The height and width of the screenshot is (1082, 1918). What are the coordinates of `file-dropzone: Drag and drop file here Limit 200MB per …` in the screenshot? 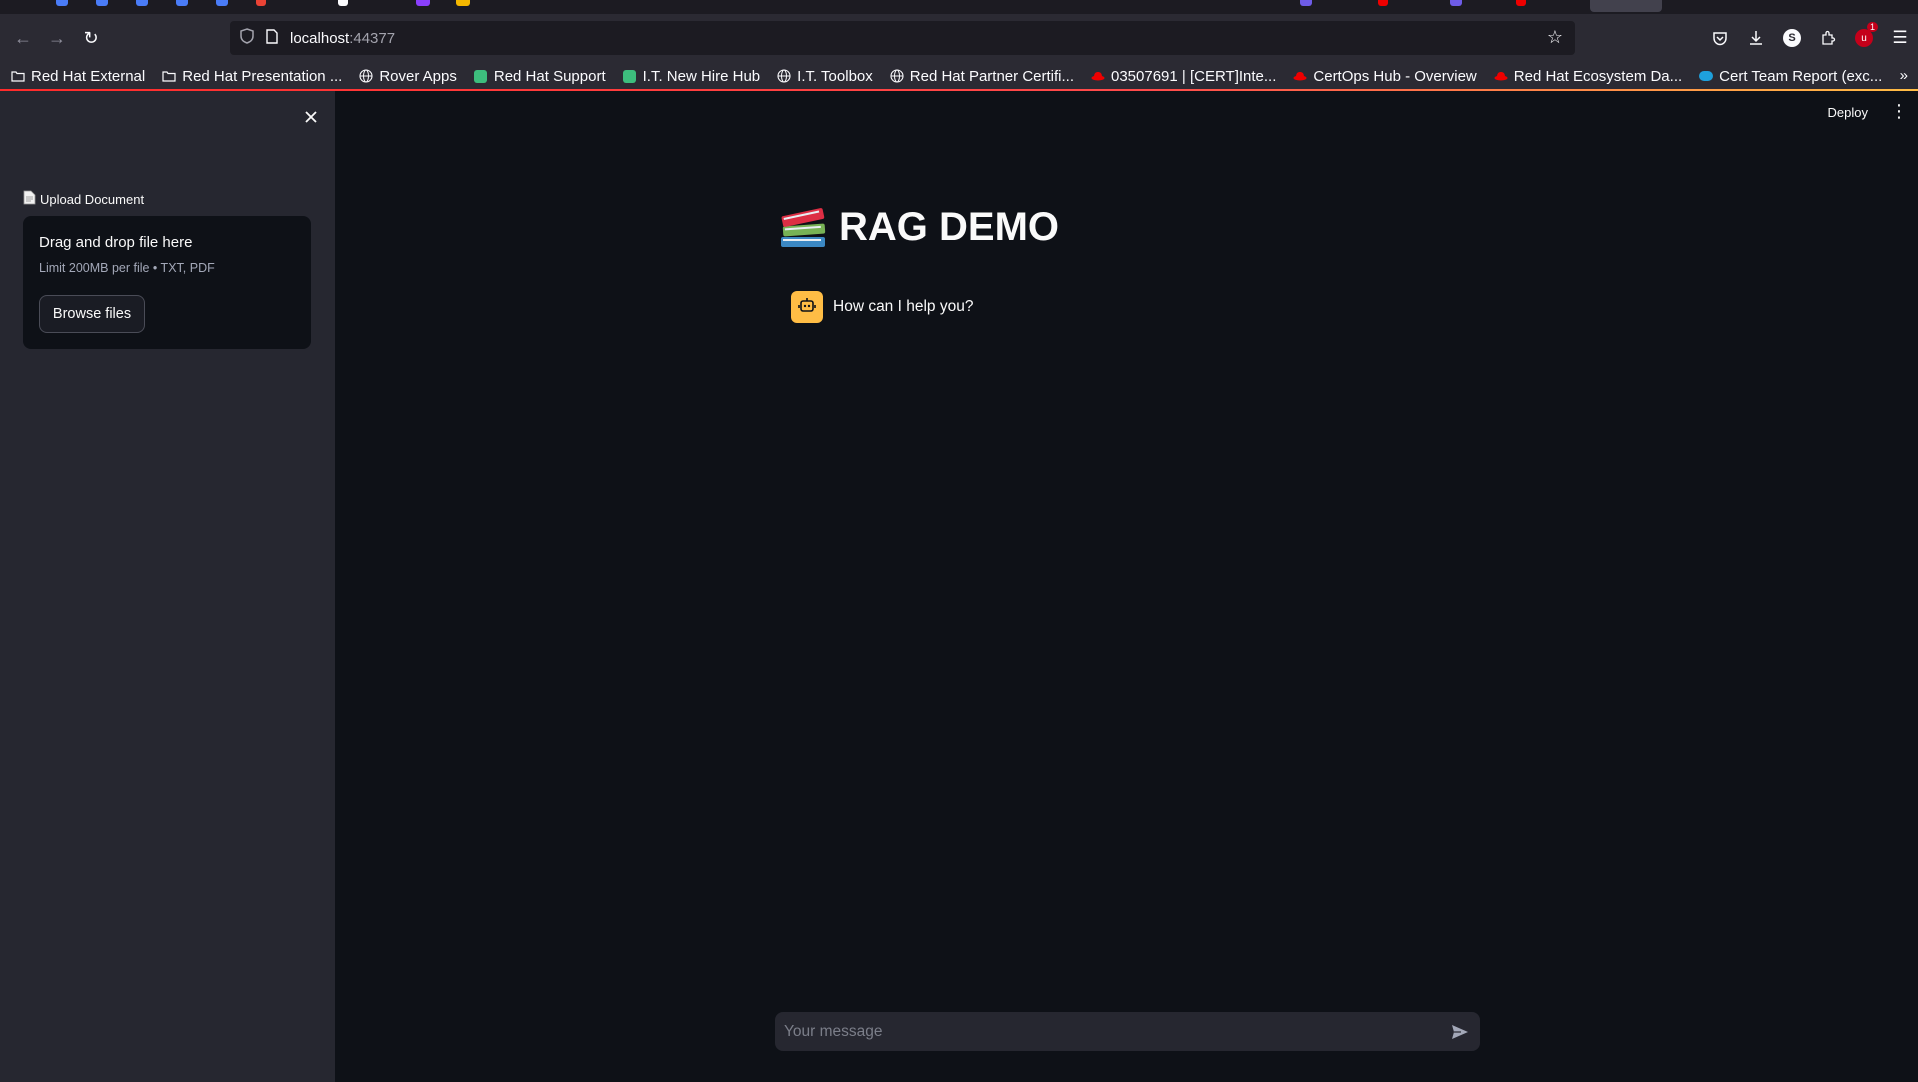 It's located at (167, 282).